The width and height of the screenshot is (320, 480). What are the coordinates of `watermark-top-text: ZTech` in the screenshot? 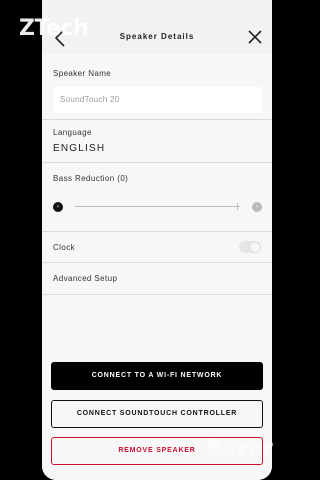 It's located at (54, 28).